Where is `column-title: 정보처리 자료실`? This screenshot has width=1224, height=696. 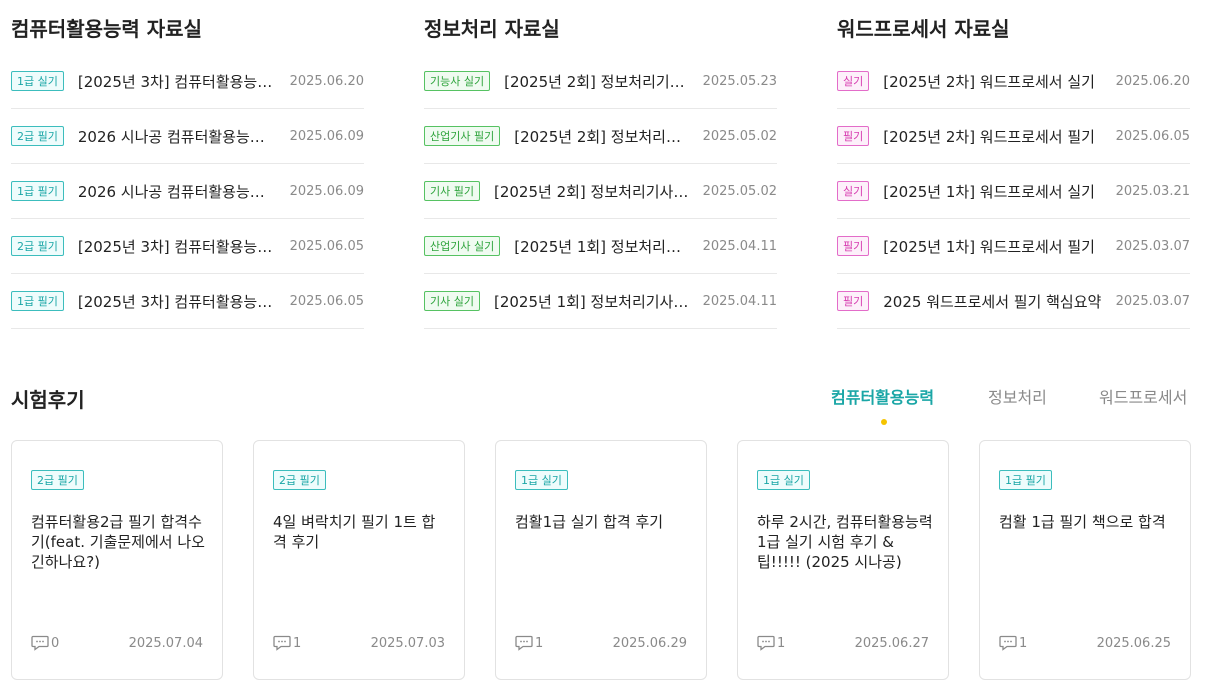 column-title: 정보처리 자료실 is located at coordinates (600, 29).